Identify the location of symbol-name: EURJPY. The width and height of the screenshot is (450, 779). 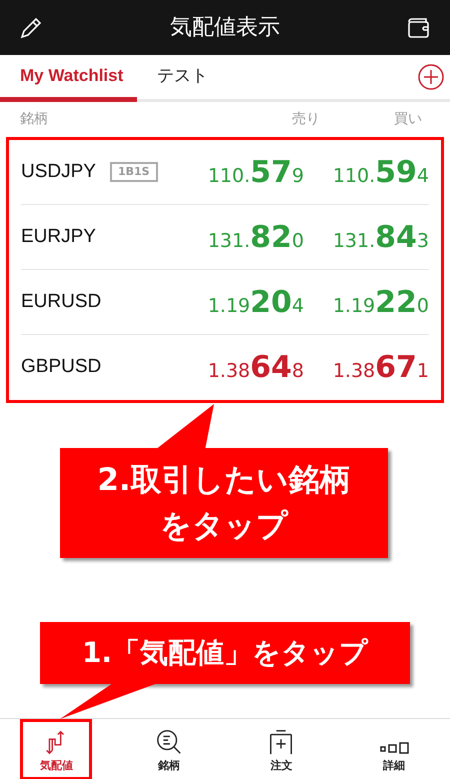
(58, 236).